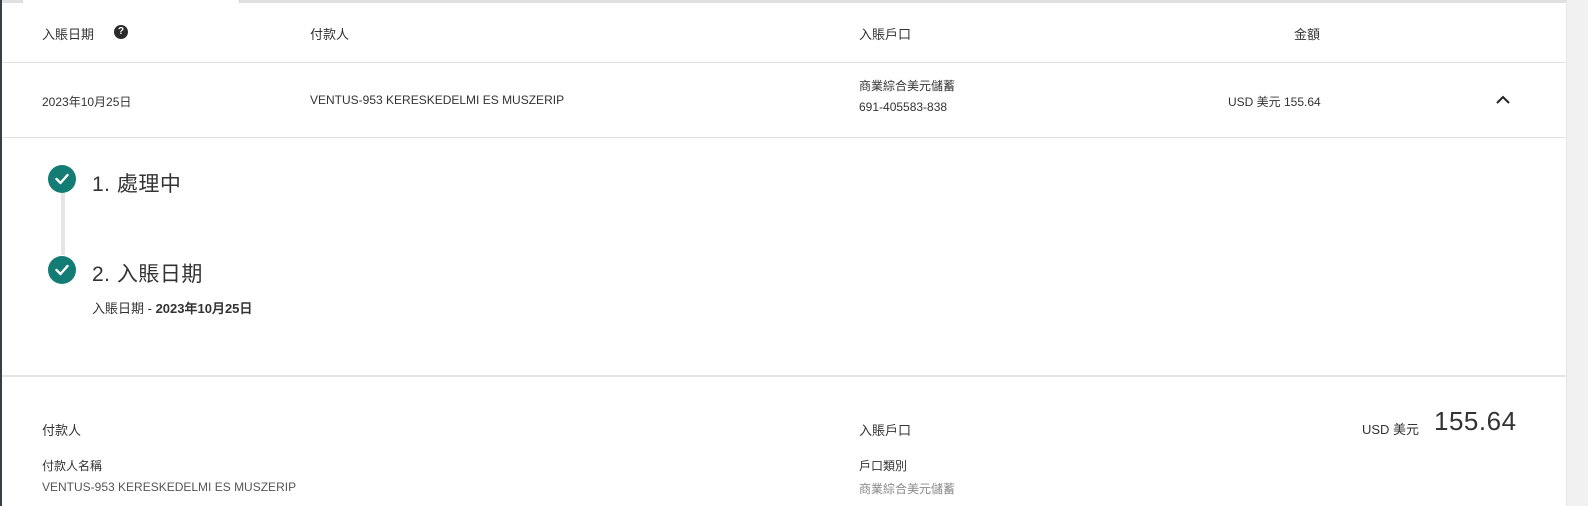 The image size is (1588, 506). I want to click on payer-name-label: 付款人名稱, so click(72, 466).